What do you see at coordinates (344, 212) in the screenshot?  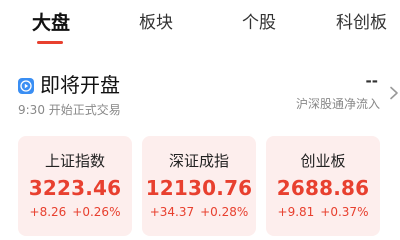 I see `index-change-percent: +0.37%` at bounding box center [344, 212].